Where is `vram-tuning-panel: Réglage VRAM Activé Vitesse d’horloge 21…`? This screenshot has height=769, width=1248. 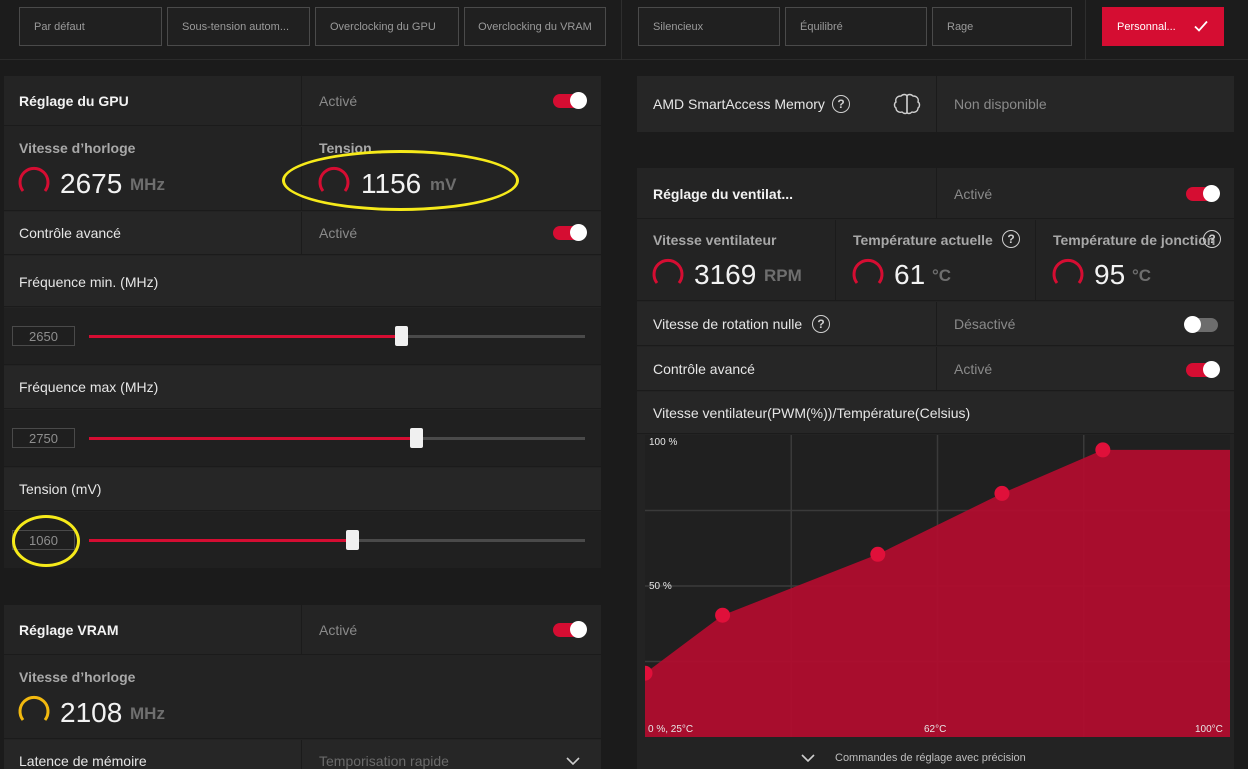 vram-tuning-panel: Réglage VRAM Activé Vitesse d’horloge 21… is located at coordinates (302, 687).